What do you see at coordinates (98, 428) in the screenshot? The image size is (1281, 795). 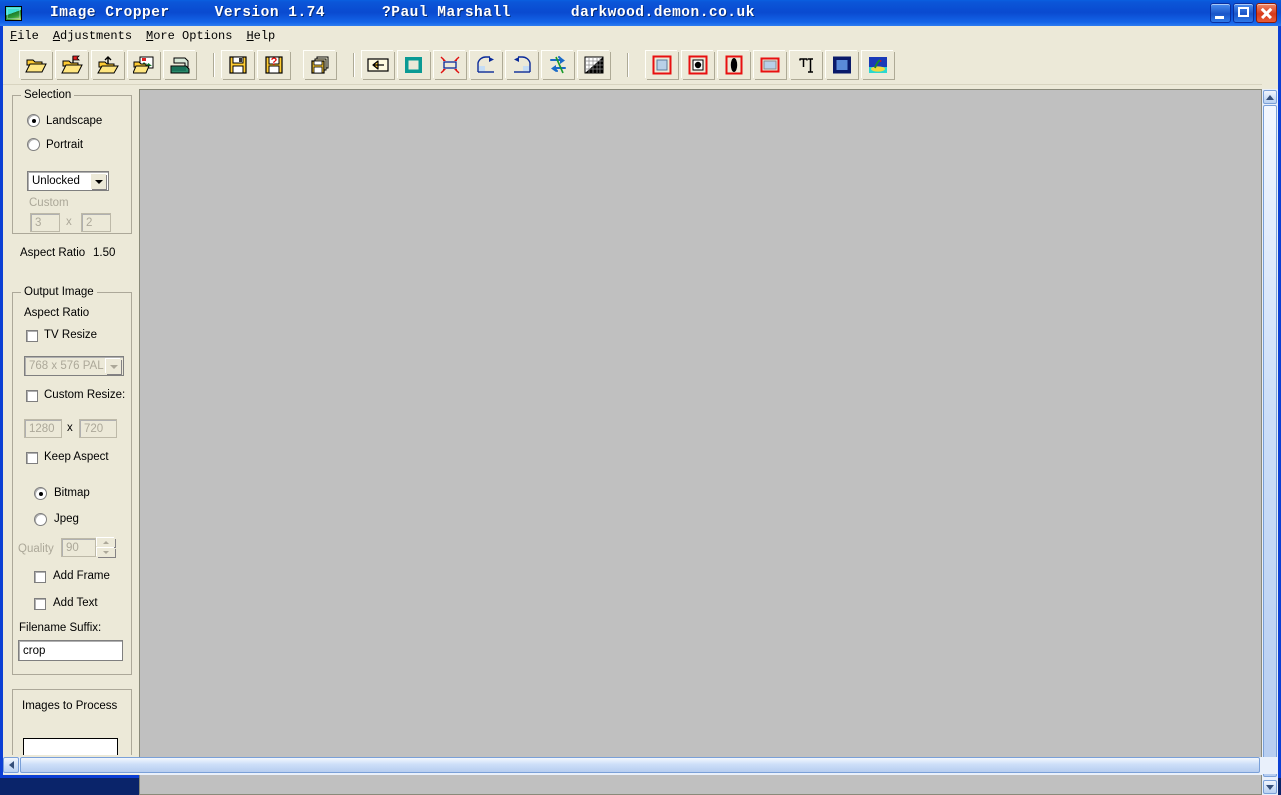 I see `output-height-field: 720` at bounding box center [98, 428].